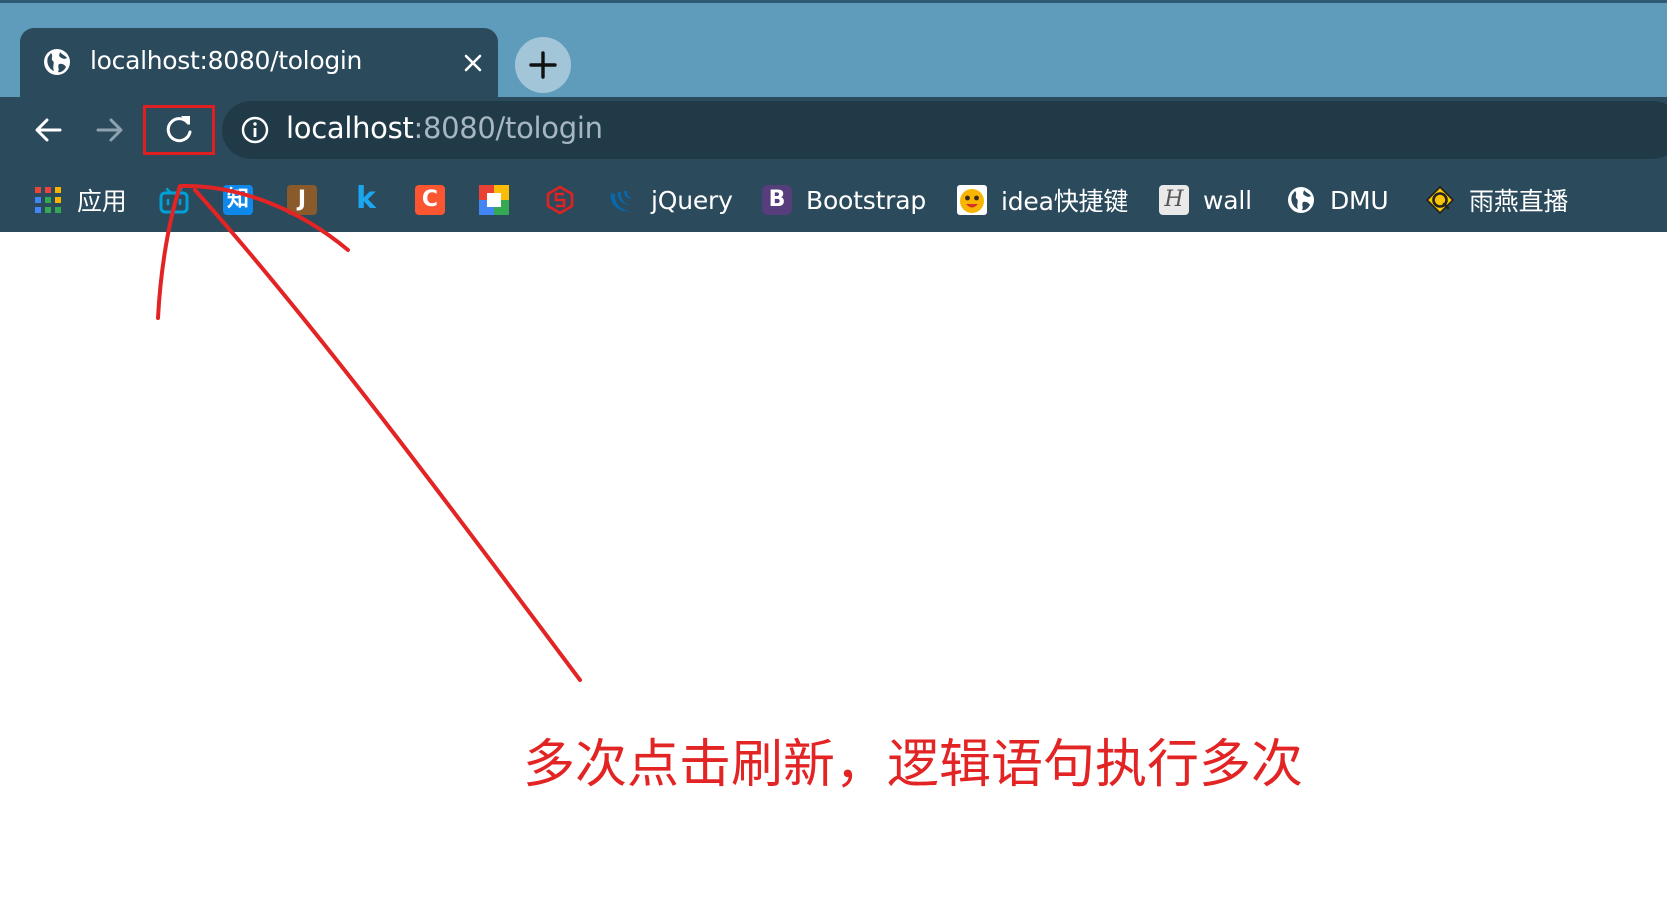 Image resolution: width=1667 pixels, height=920 pixels. I want to click on zhihu-icon: 知, so click(238, 200).